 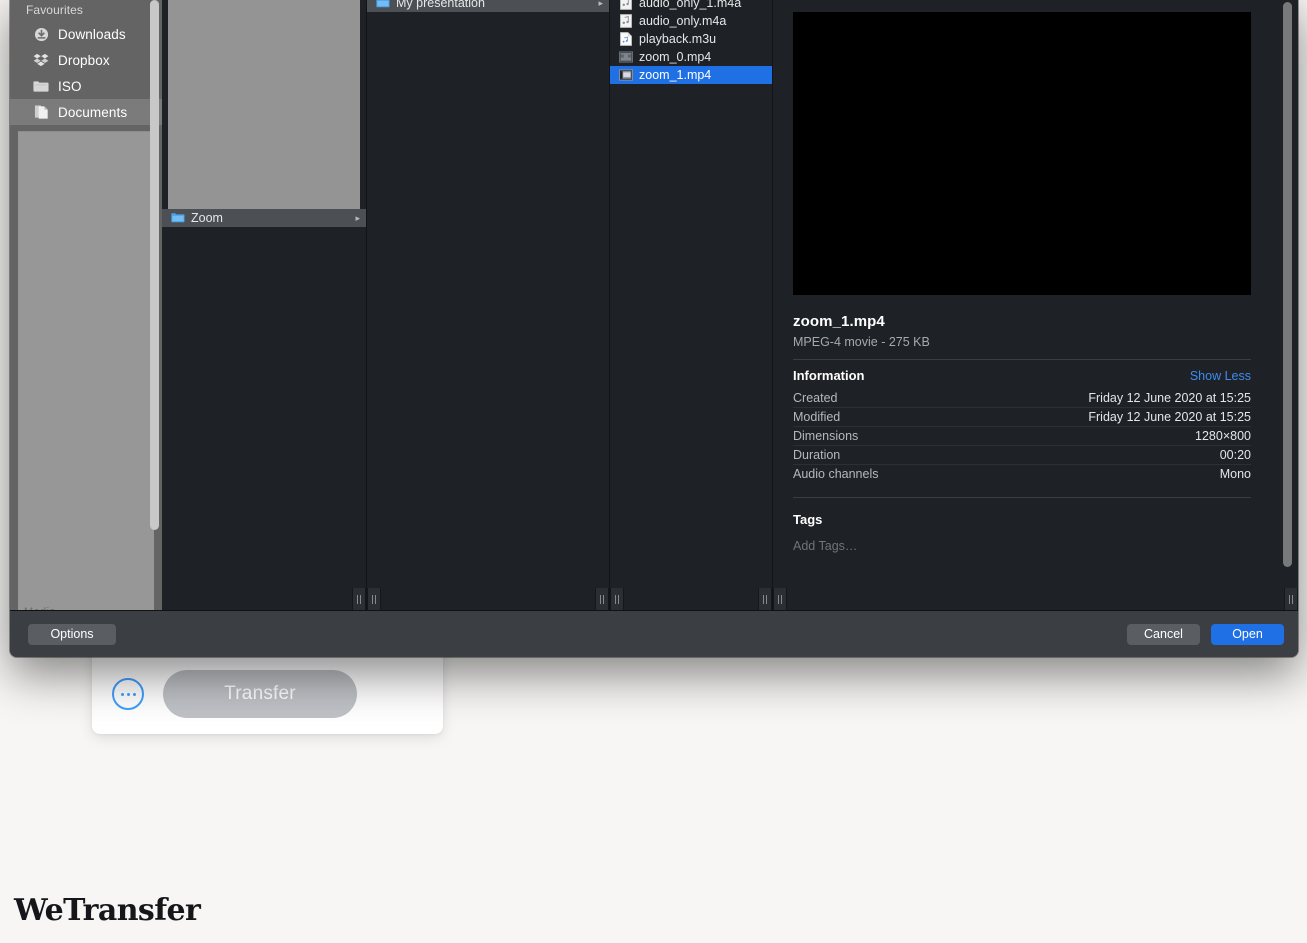 I want to click on row-label: audio_only_1.m4a, so click(x=690, y=5).